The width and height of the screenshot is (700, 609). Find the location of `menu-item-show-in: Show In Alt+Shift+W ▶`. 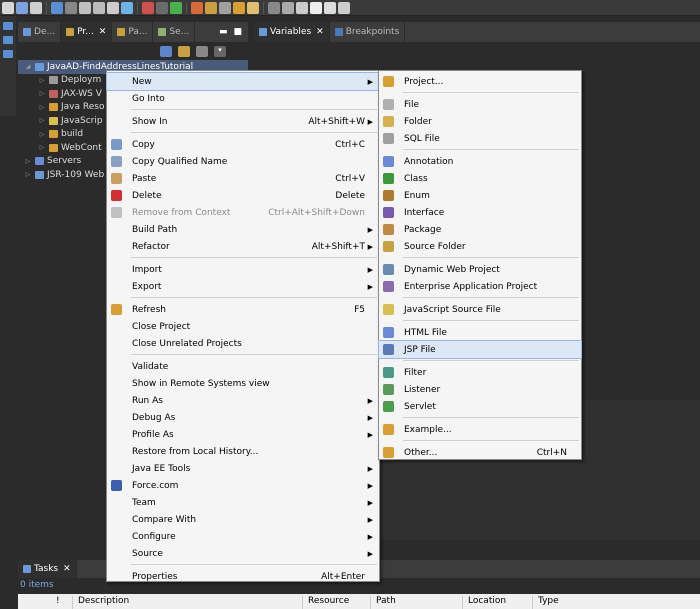

menu-item-show-in: Show In Alt+Shift+W ▶ is located at coordinates (243, 121).